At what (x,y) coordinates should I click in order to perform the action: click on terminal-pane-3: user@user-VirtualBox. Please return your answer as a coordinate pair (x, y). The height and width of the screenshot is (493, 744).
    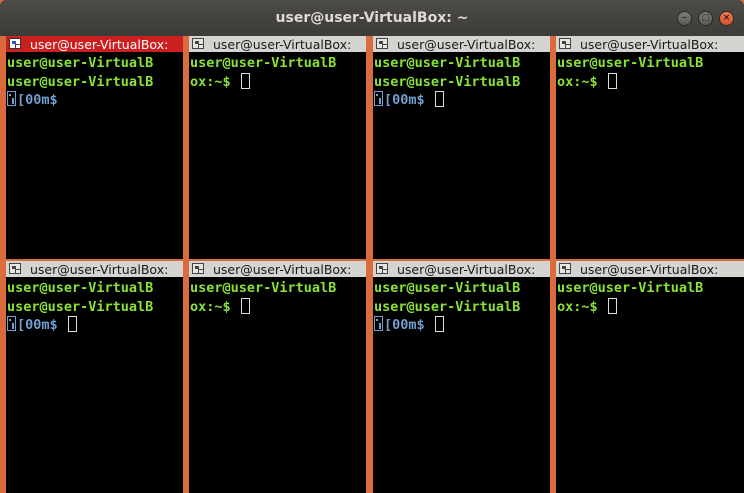
    Looking at the image, I should click on (461, 147).